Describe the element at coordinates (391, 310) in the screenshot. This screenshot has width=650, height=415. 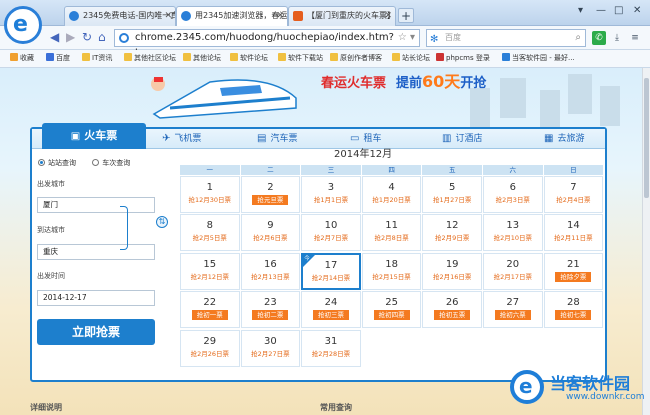
I see `calendar-day: 25 抢初四票` at that location.